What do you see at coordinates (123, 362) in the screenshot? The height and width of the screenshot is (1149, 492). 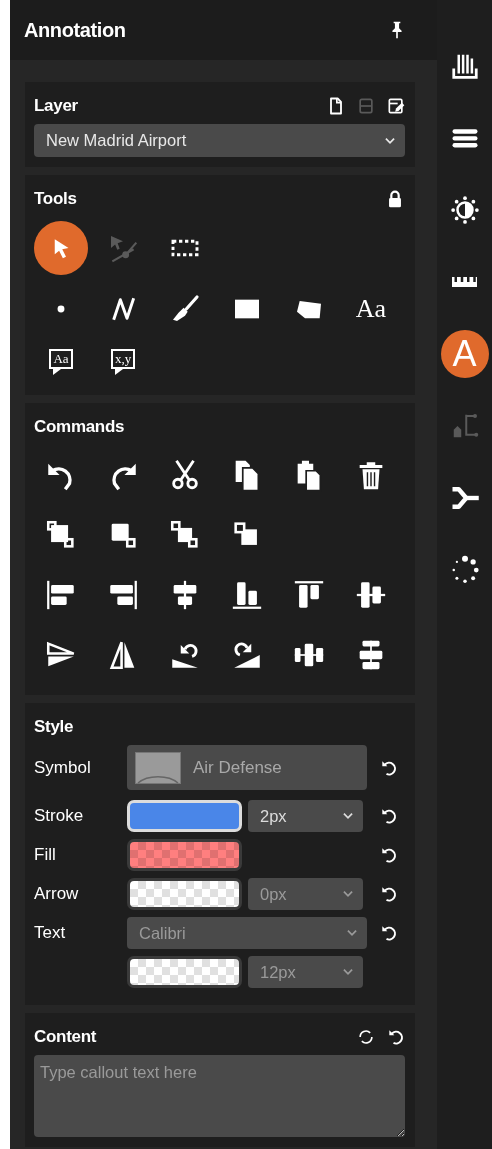 I see `callout-tool-button: x,y` at bounding box center [123, 362].